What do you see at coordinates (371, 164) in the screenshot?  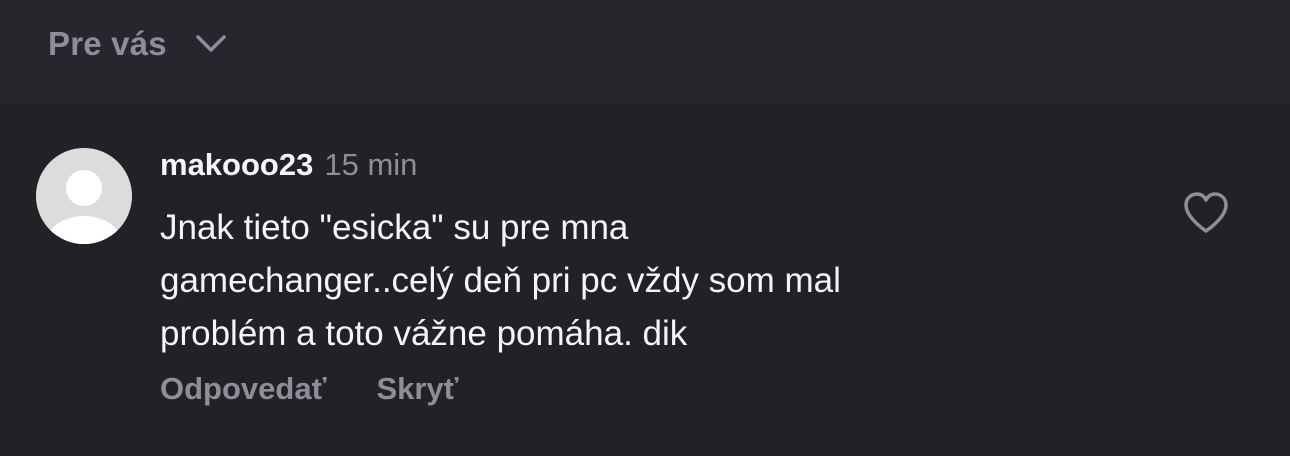 I see `timestamp: 15 min` at bounding box center [371, 164].